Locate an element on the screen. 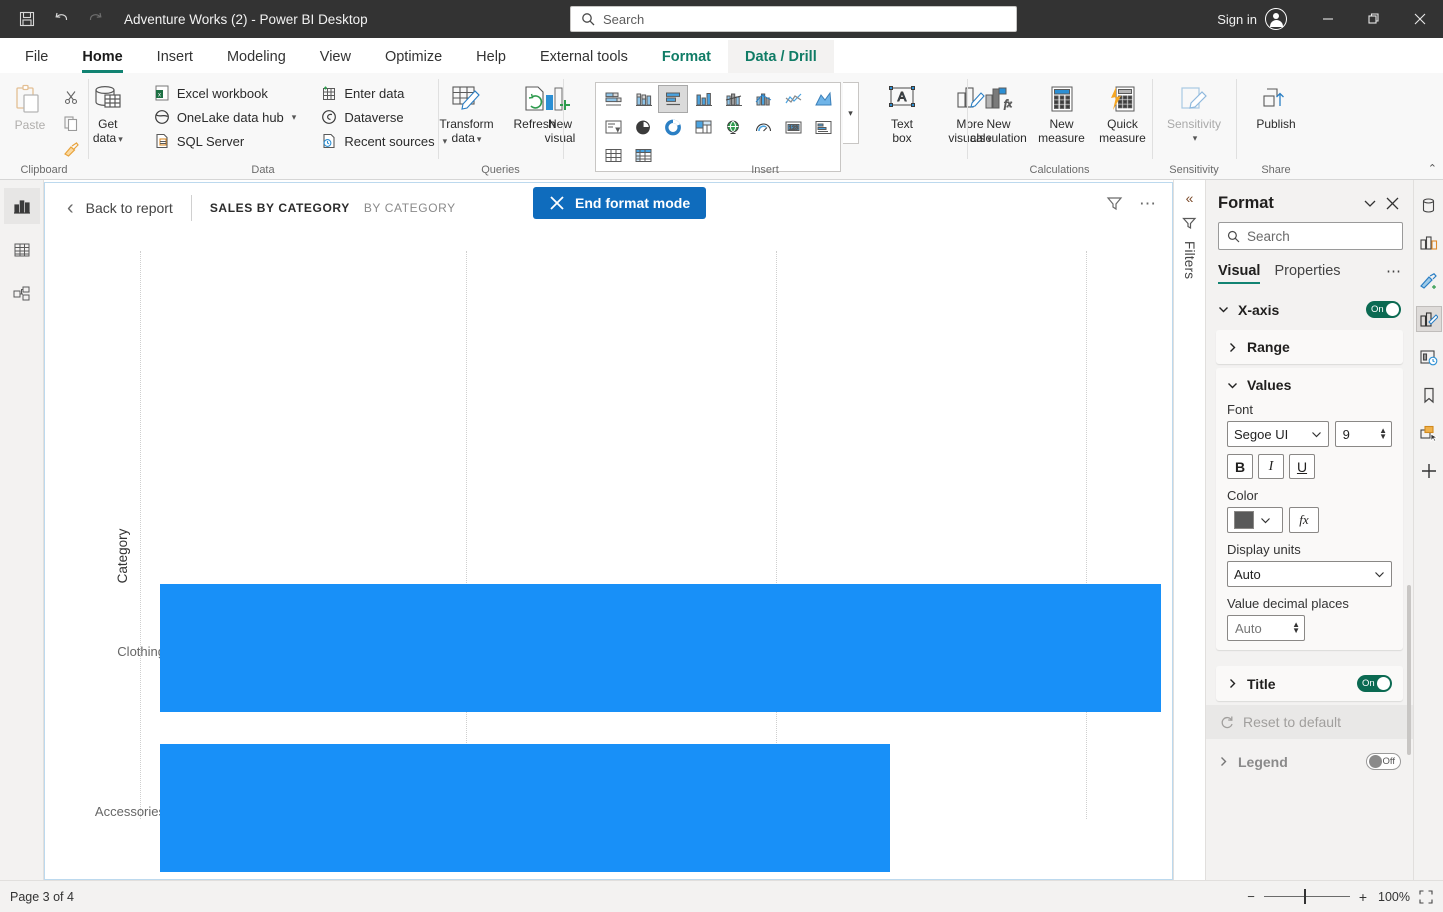  format-pane-scrollbar is located at coordinates (1409, 670).